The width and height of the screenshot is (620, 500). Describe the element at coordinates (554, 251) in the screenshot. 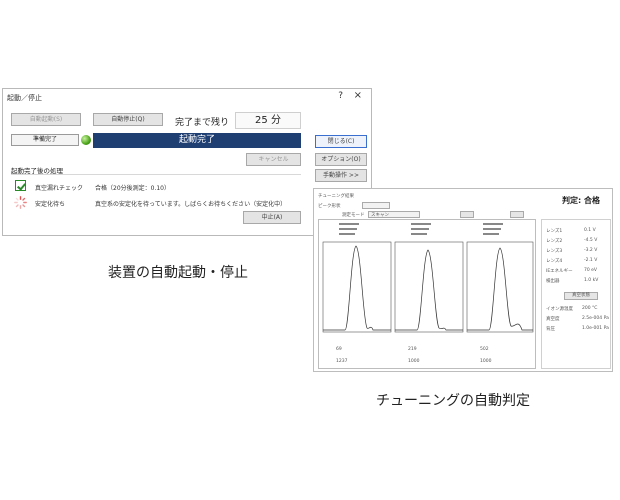

I see `param-label: レンズ3` at that location.